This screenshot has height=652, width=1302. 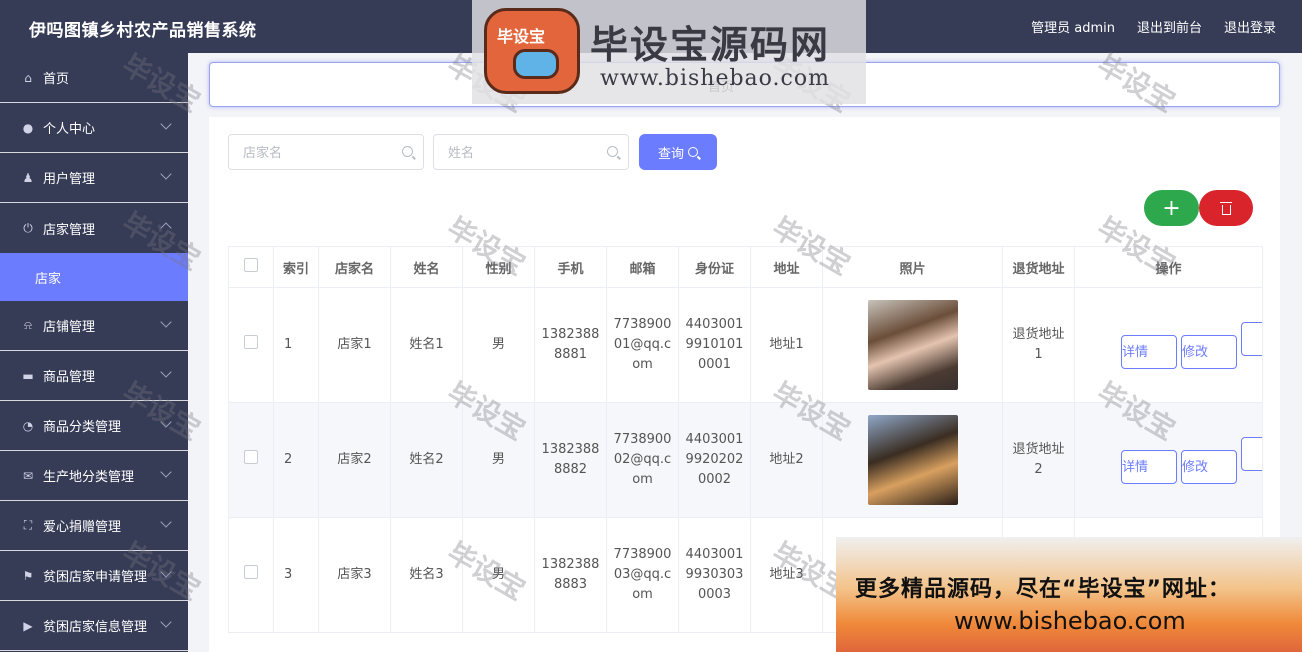 What do you see at coordinates (48, 279) in the screenshot?
I see `sidebar-item-label: 店家` at bounding box center [48, 279].